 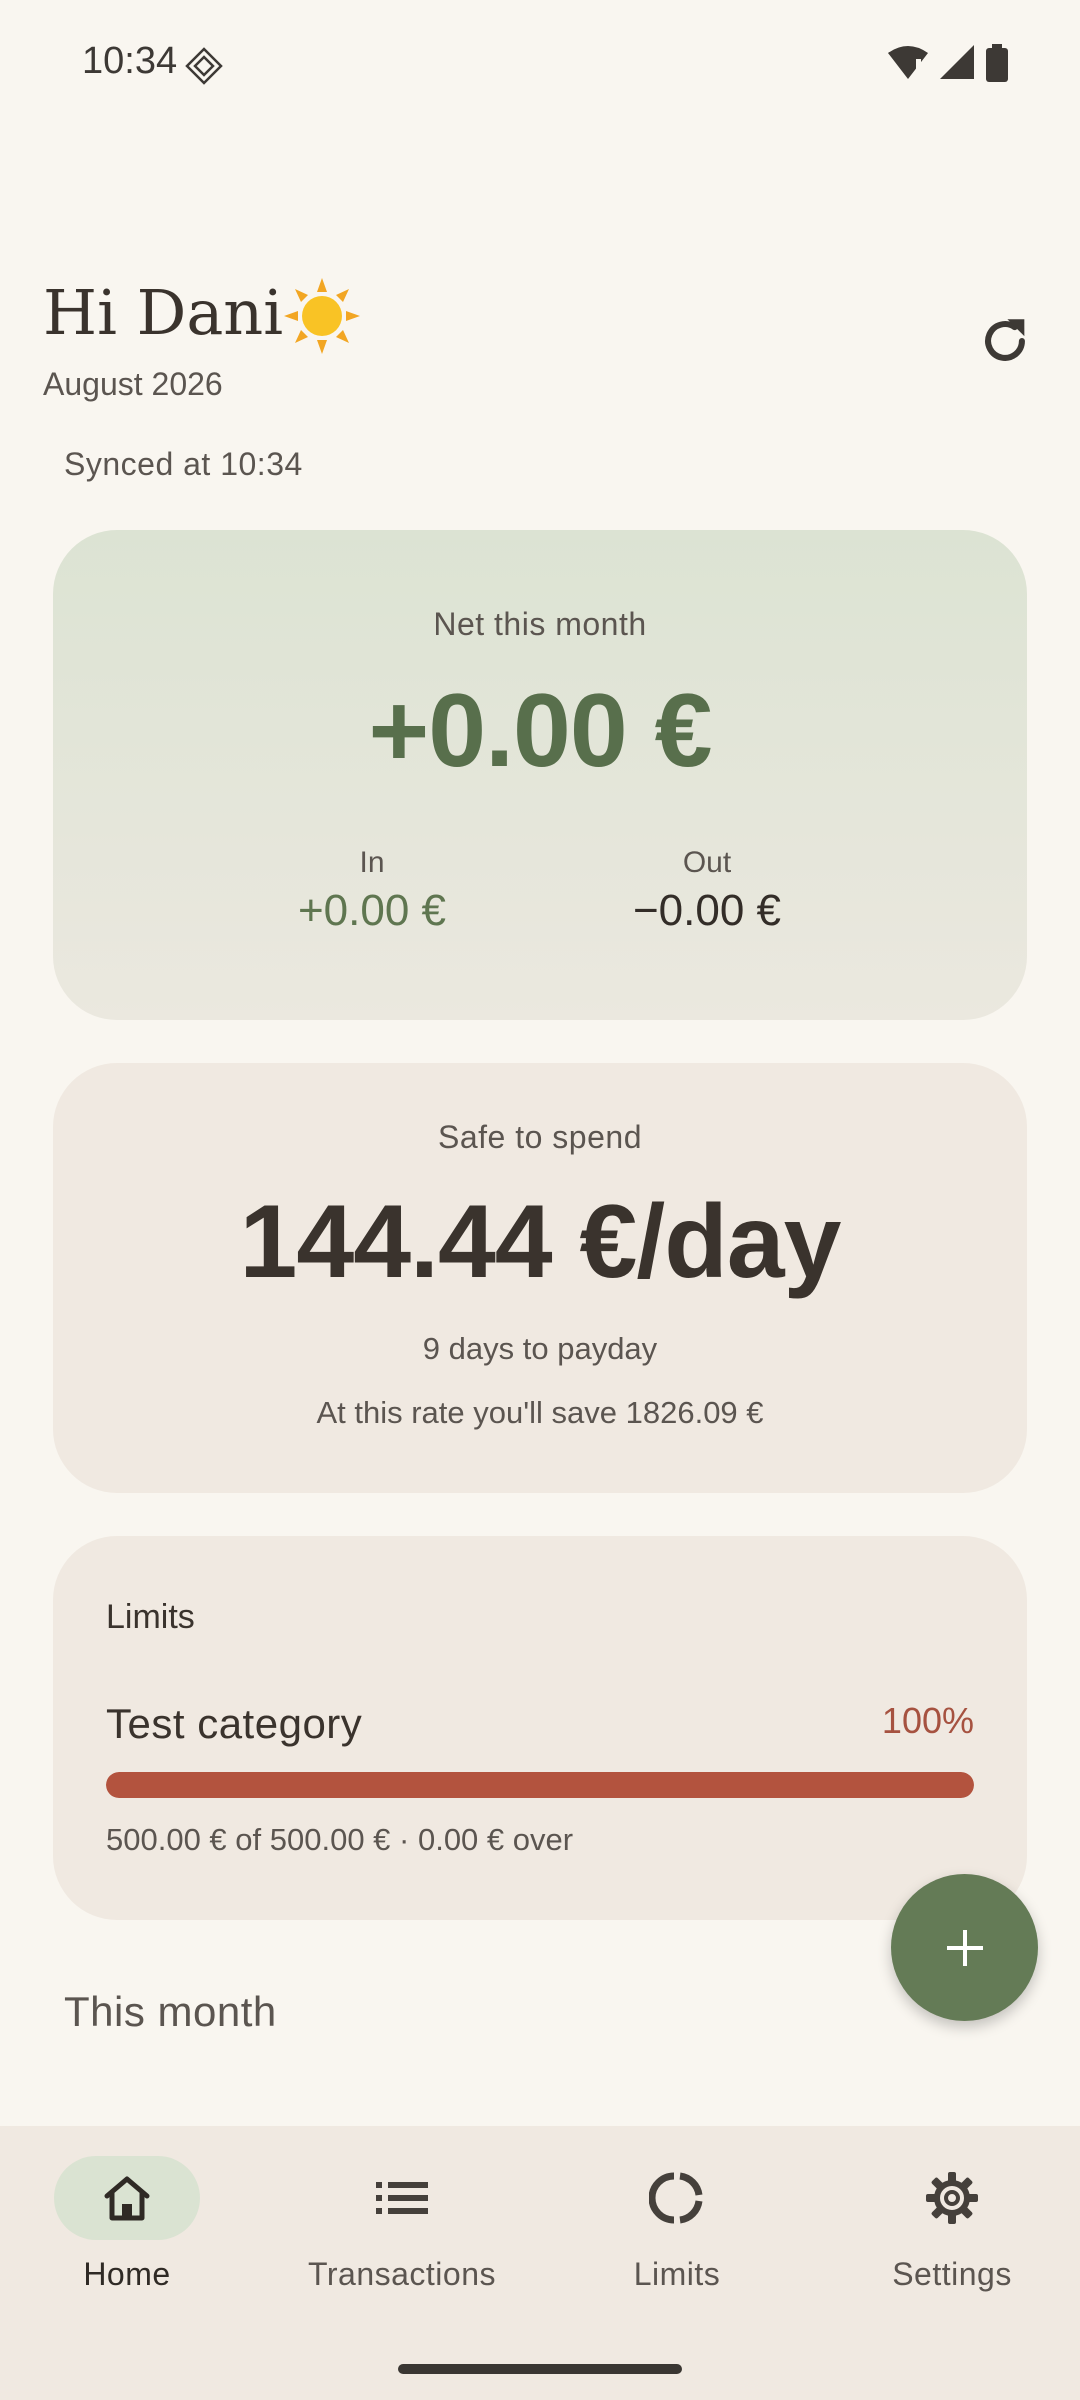 I want to click on safe-value: 144.44 €/day, so click(x=540, y=1242).